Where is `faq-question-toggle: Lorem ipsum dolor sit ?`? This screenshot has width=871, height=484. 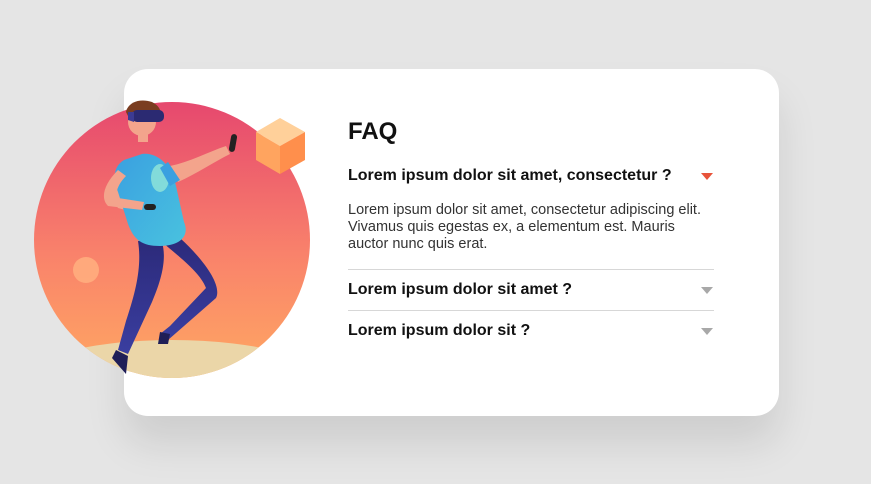
faq-question-toggle: Lorem ipsum dolor sit ? is located at coordinates (531, 331).